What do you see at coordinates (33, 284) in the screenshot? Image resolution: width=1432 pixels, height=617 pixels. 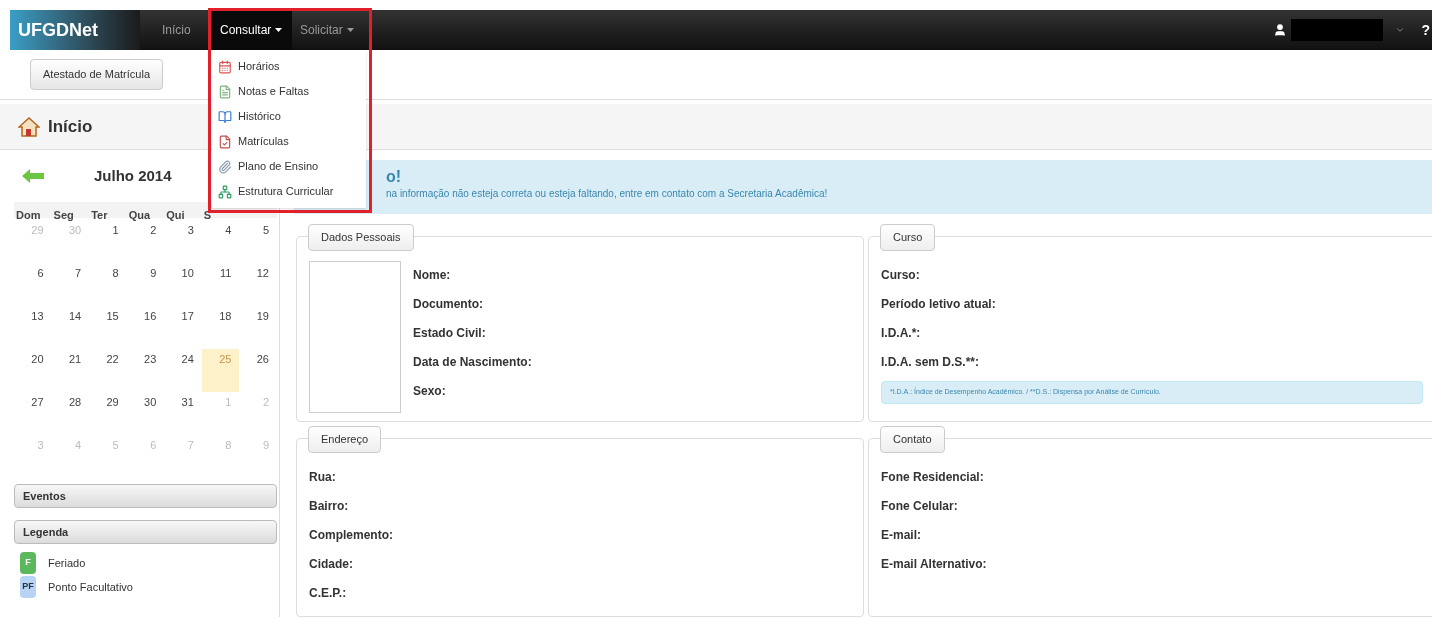 I see `calendar-day: 6` at bounding box center [33, 284].